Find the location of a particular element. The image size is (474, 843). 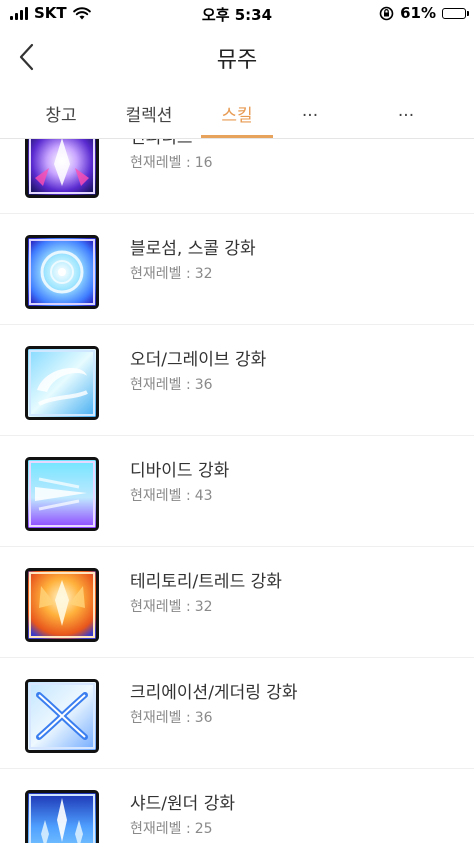

creation-gathering-skill-icon is located at coordinates (62, 716).